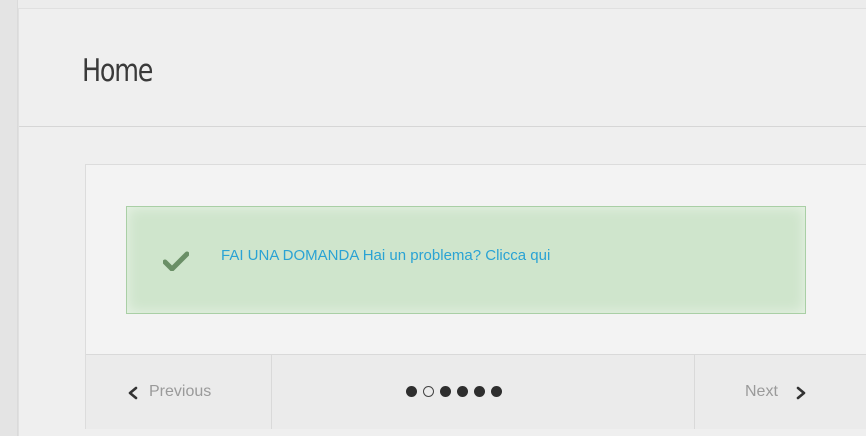  What do you see at coordinates (9, 218) in the screenshot?
I see `left-edge` at bounding box center [9, 218].